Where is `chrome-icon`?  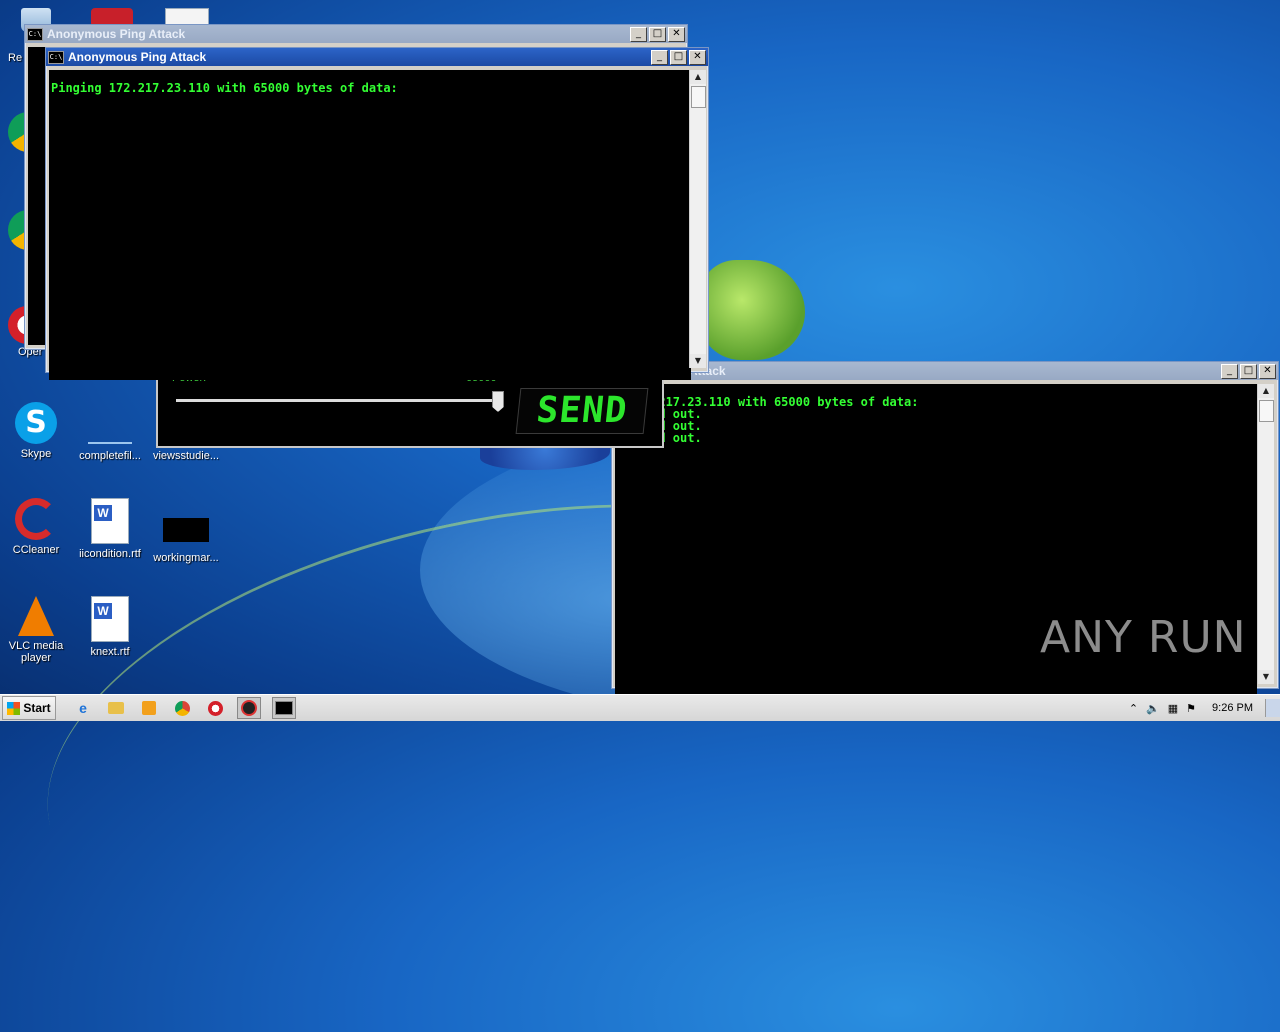
chrome-icon is located at coordinates (182, 708).